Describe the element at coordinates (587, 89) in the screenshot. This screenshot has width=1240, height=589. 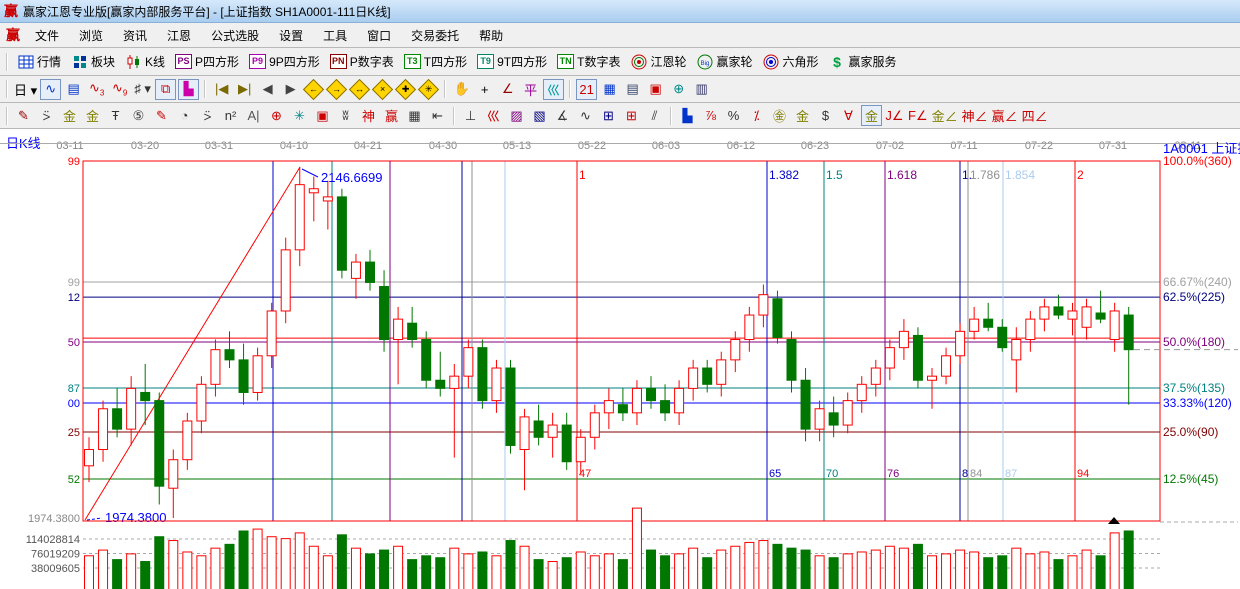
I see `calendar-21-button: 21` at that location.